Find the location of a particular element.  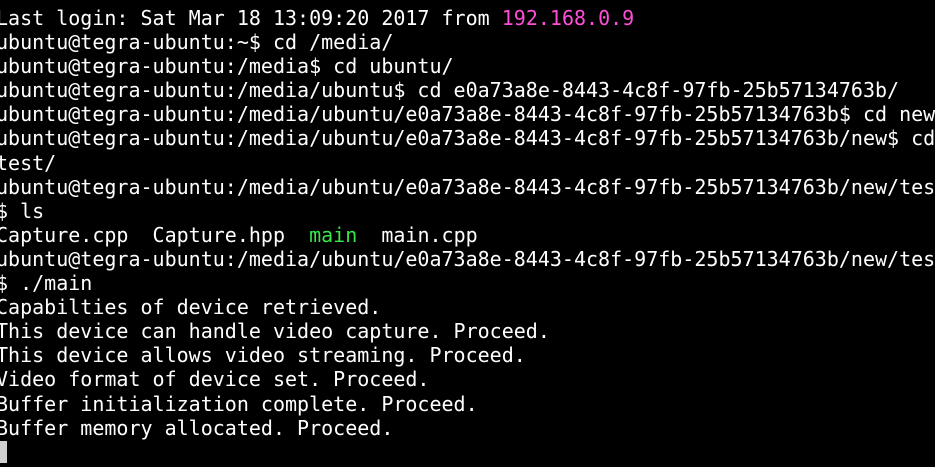

terminal-line: Video format of device set. Proceed. is located at coordinates (467, 379).